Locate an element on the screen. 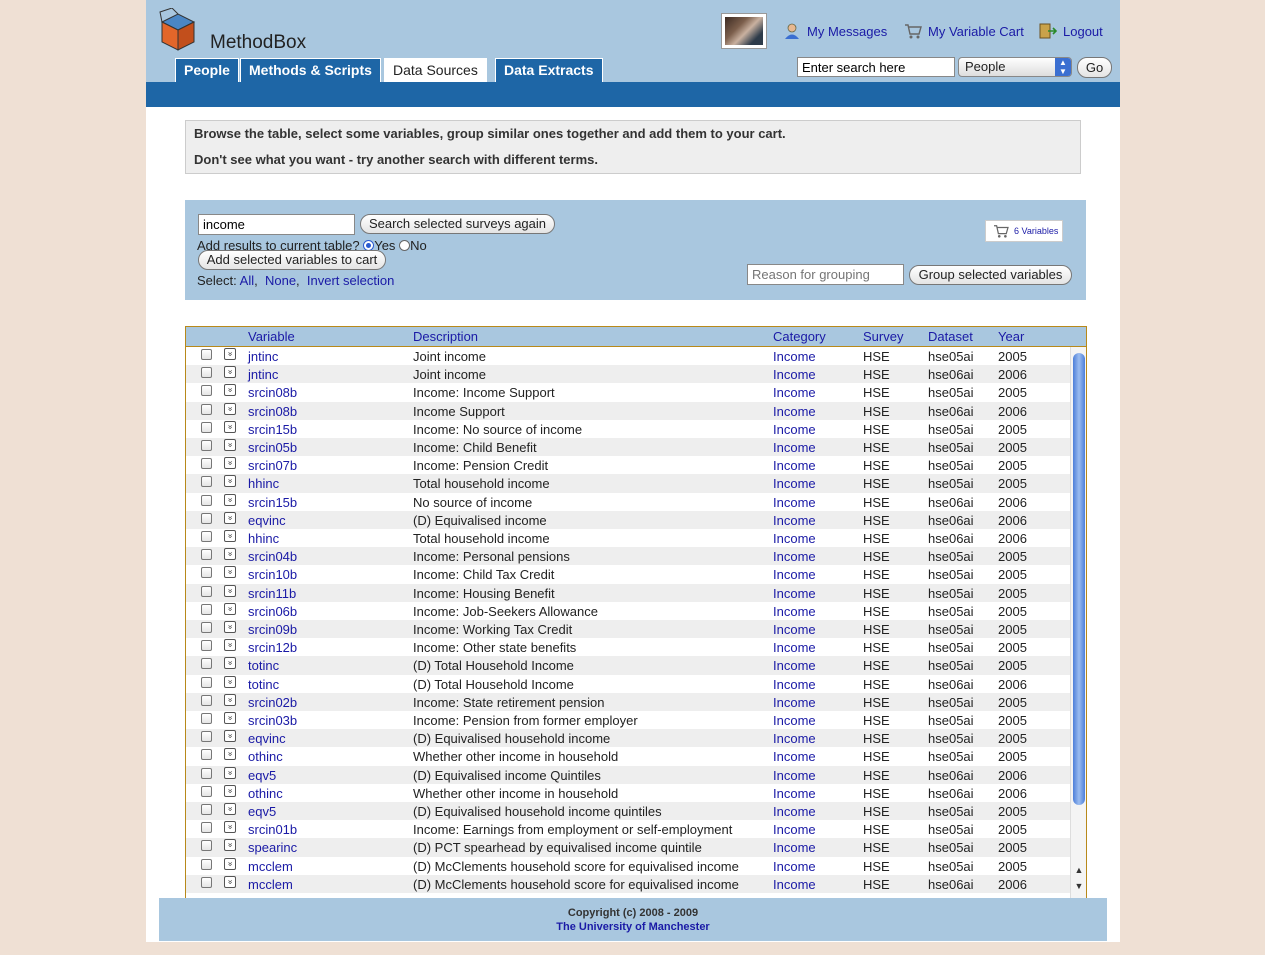  cell-variable: mcclem is located at coordinates (270, 884).